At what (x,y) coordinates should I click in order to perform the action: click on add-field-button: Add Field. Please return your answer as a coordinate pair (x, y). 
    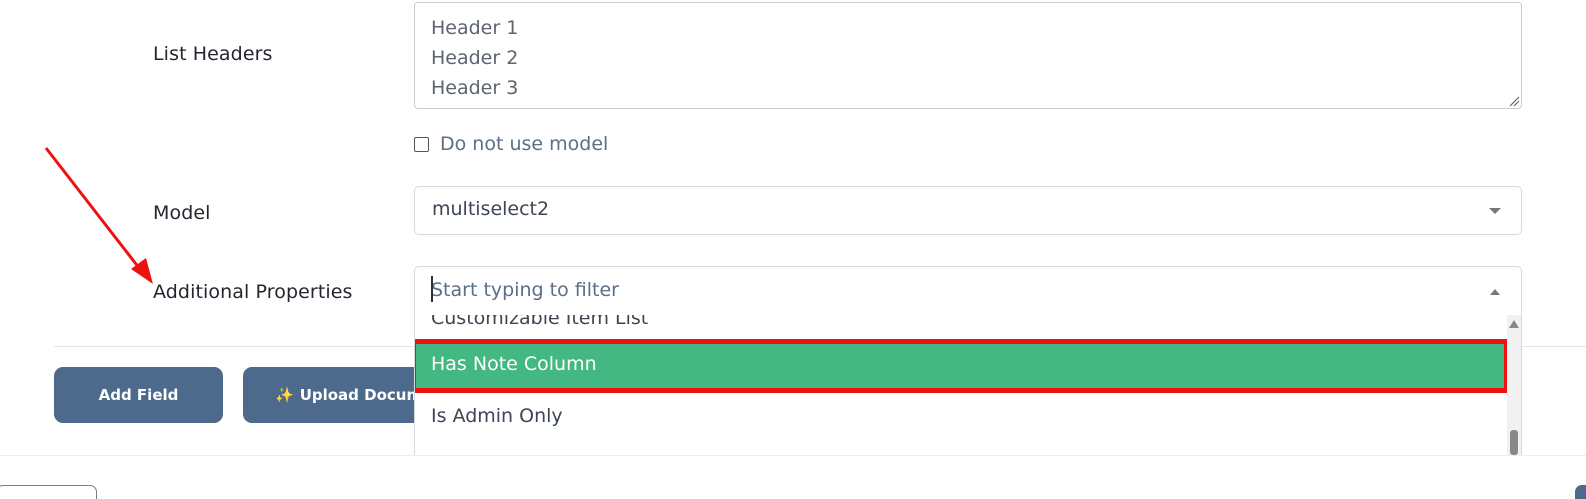
    Looking at the image, I should click on (138, 395).